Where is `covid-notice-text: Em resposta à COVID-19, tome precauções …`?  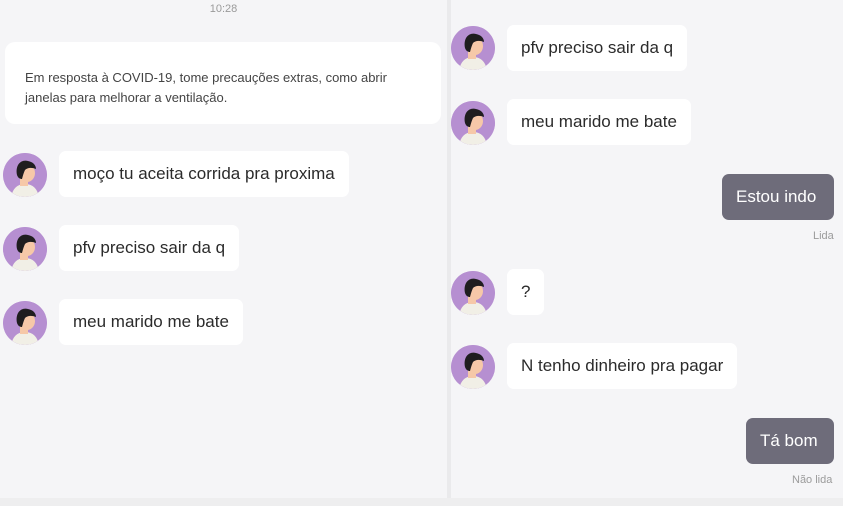 covid-notice-text: Em resposta à COVID-19, tome precauções … is located at coordinates (206, 87).